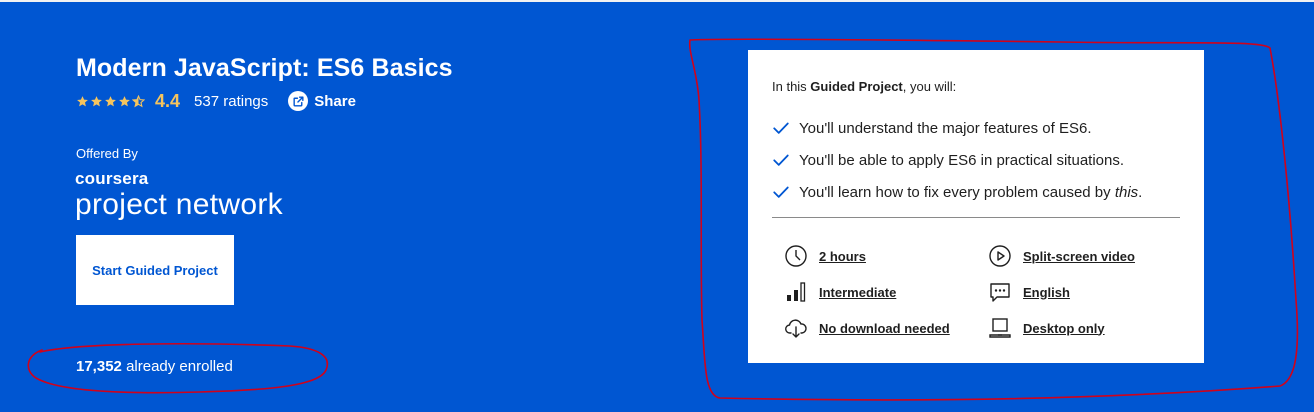  What do you see at coordinates (884, 328) in the screenshot?
I see `feature-link: No download needed` at bounding box center [884, 328].